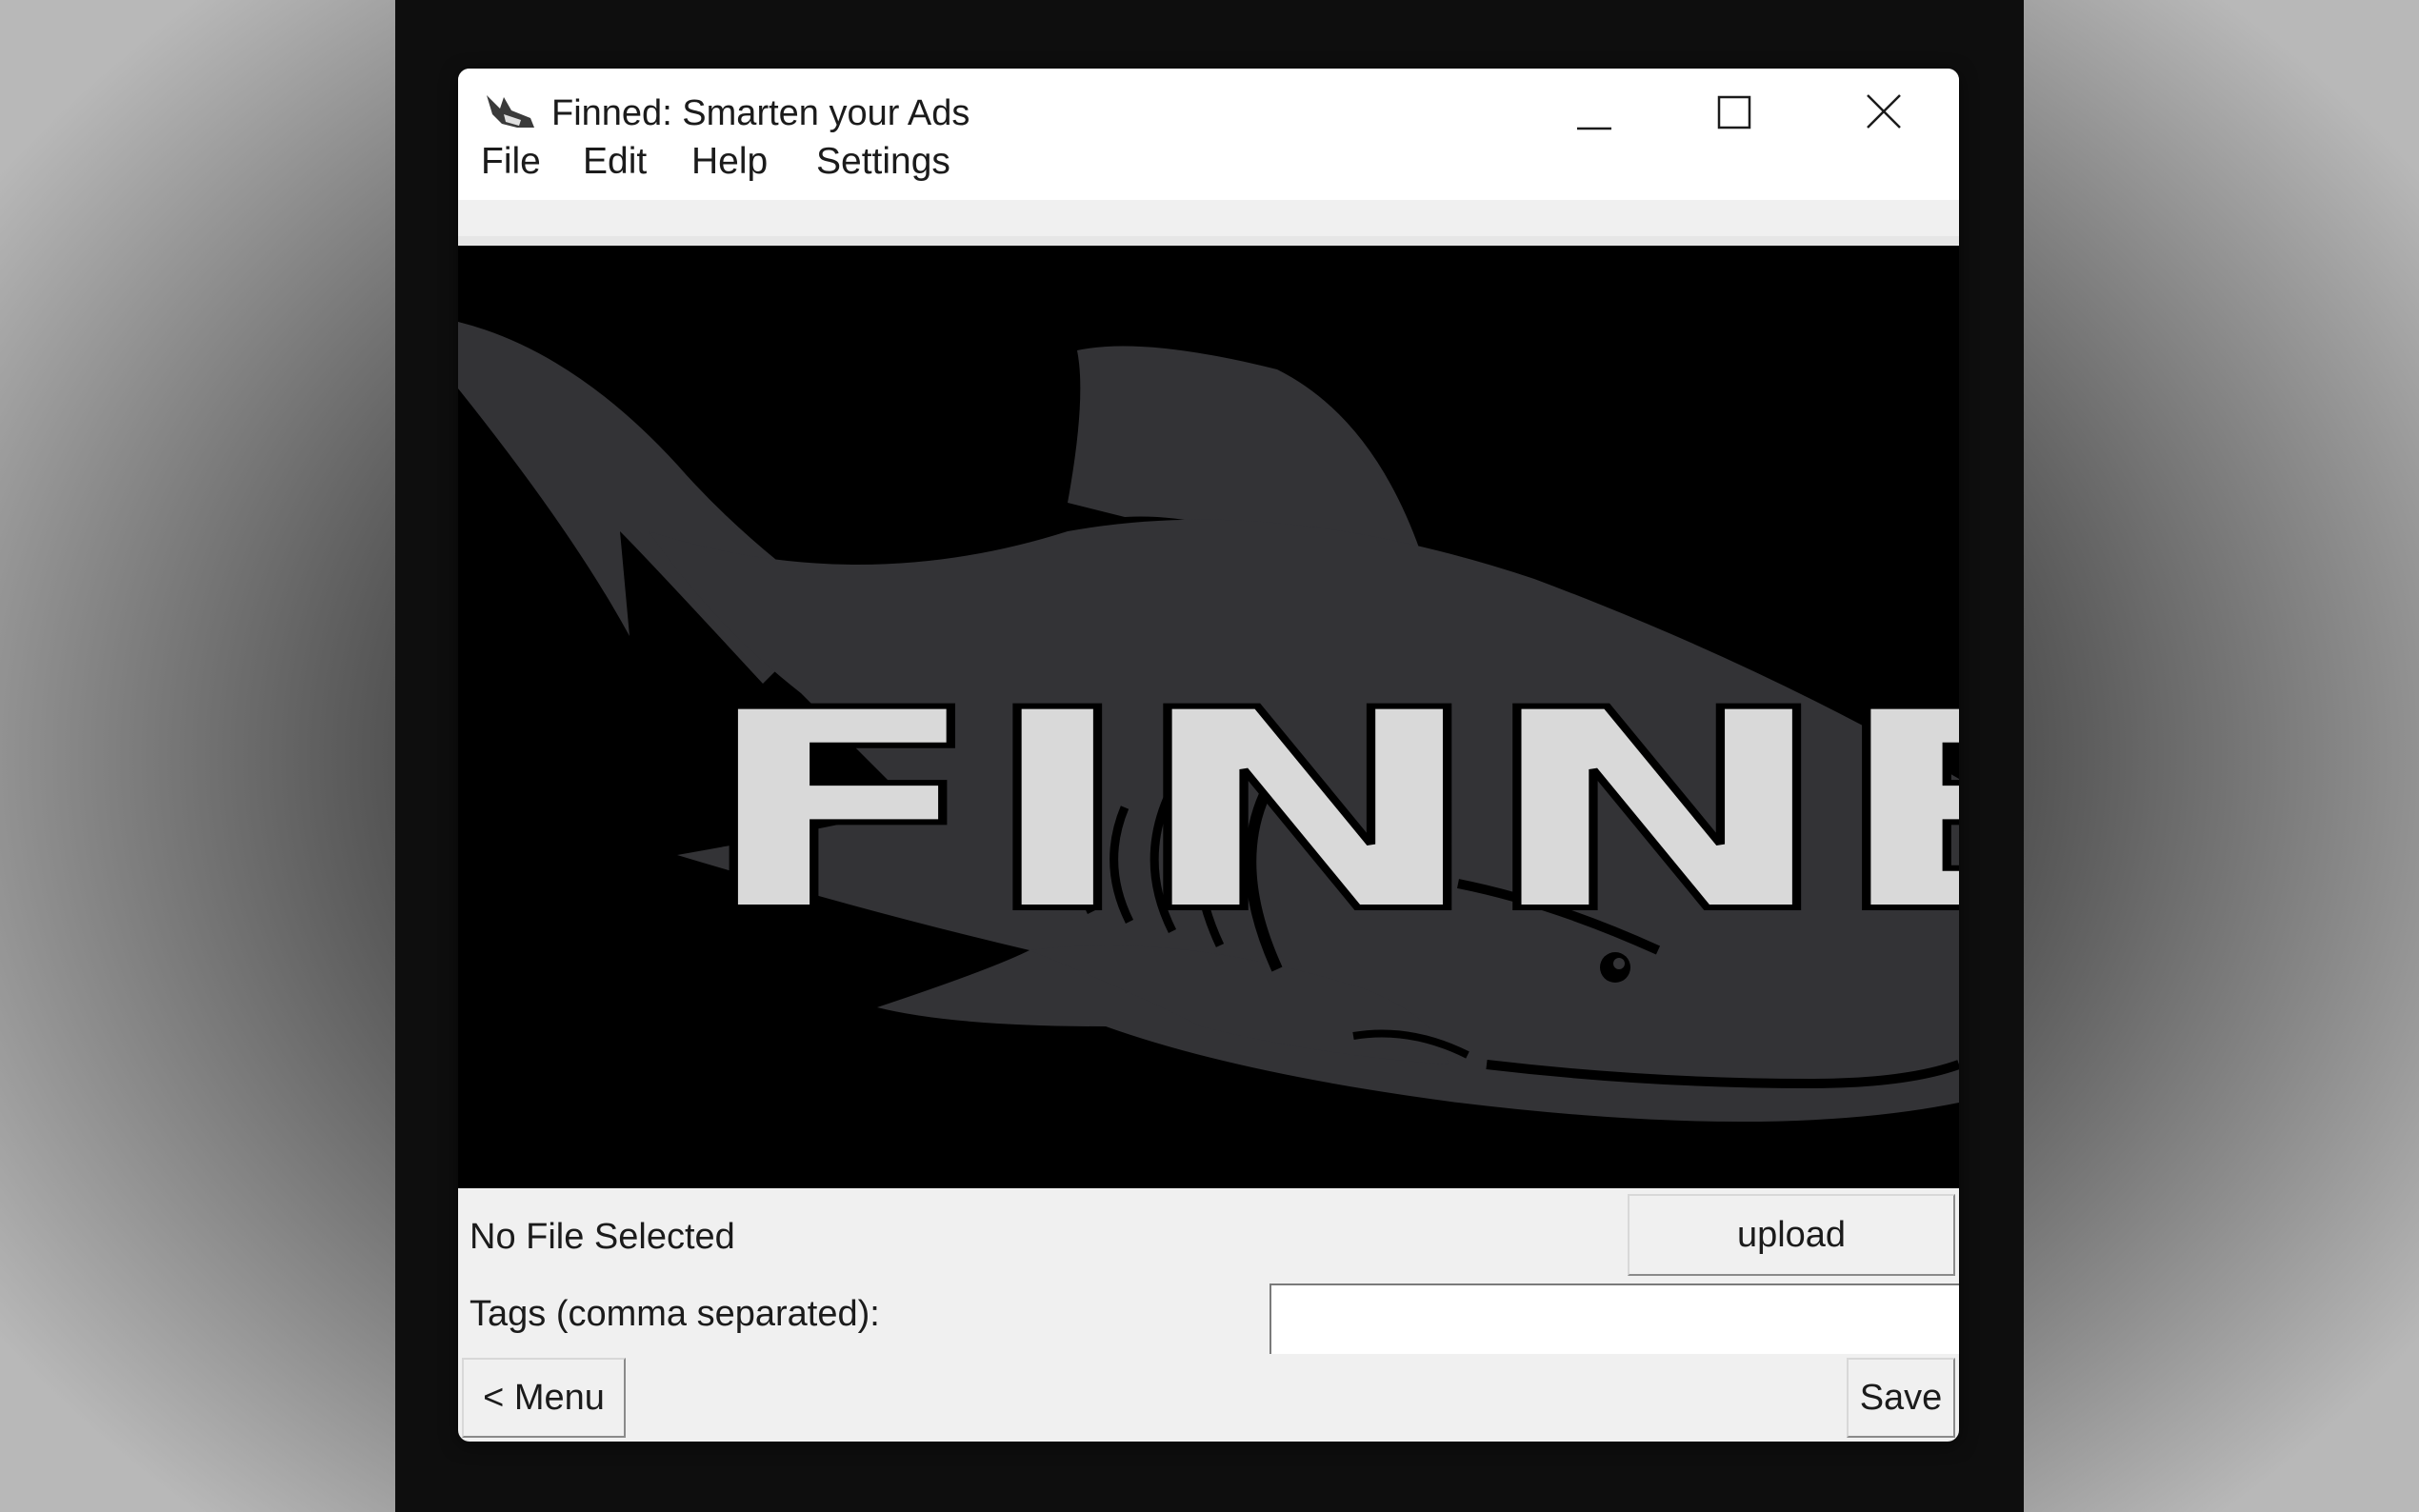 This screenshot has width=2419, height=1512. I want to click on upload-button: upload, so click(1791, 1235).